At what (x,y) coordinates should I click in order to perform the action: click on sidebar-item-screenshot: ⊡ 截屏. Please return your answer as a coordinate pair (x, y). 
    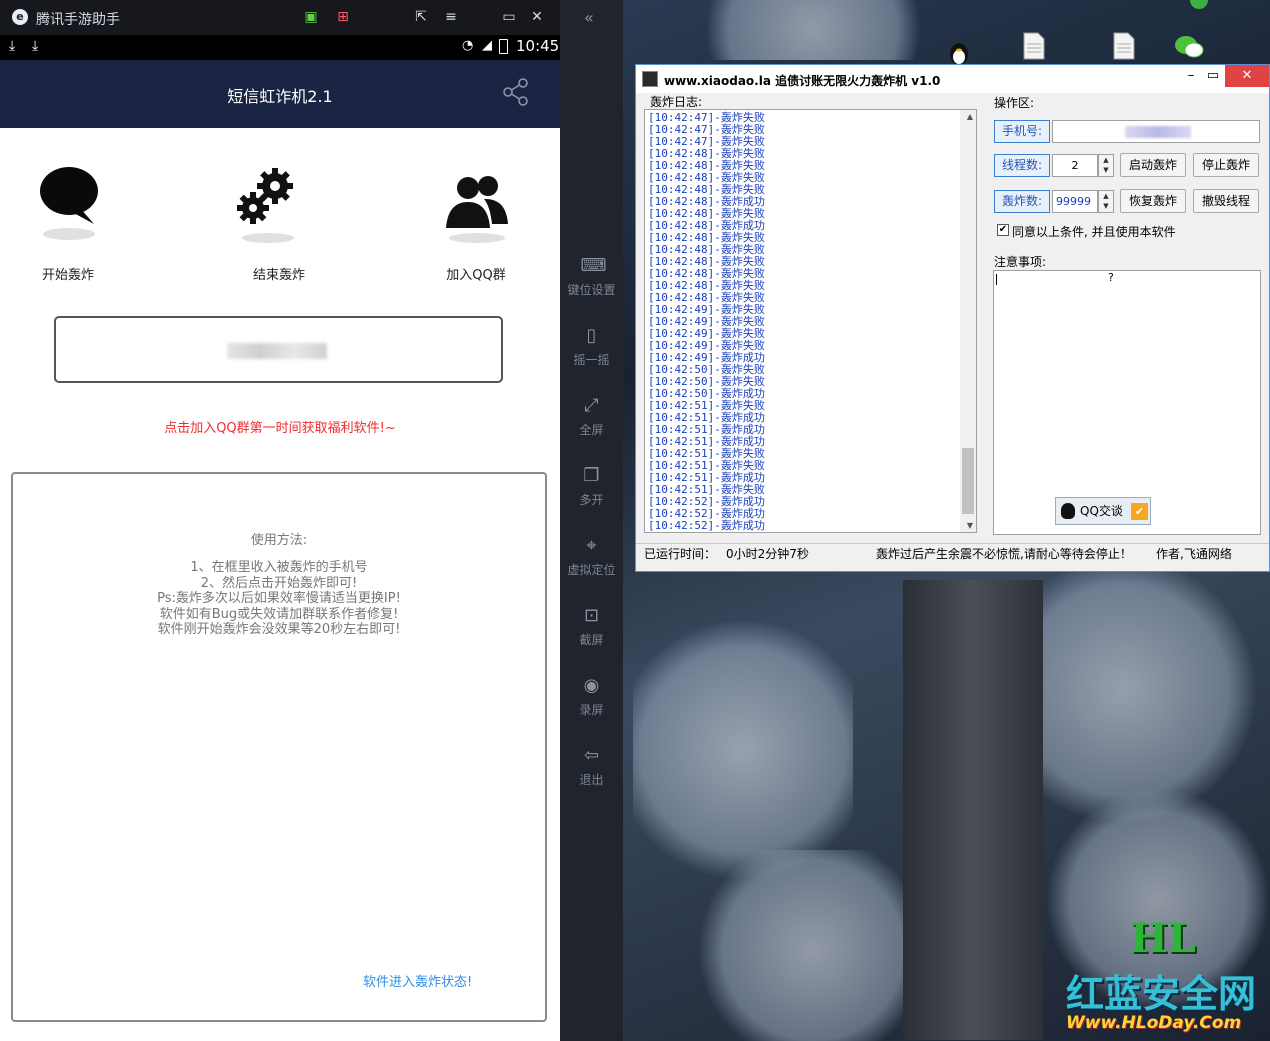
    Looking at the image, I should click on (591, 626).